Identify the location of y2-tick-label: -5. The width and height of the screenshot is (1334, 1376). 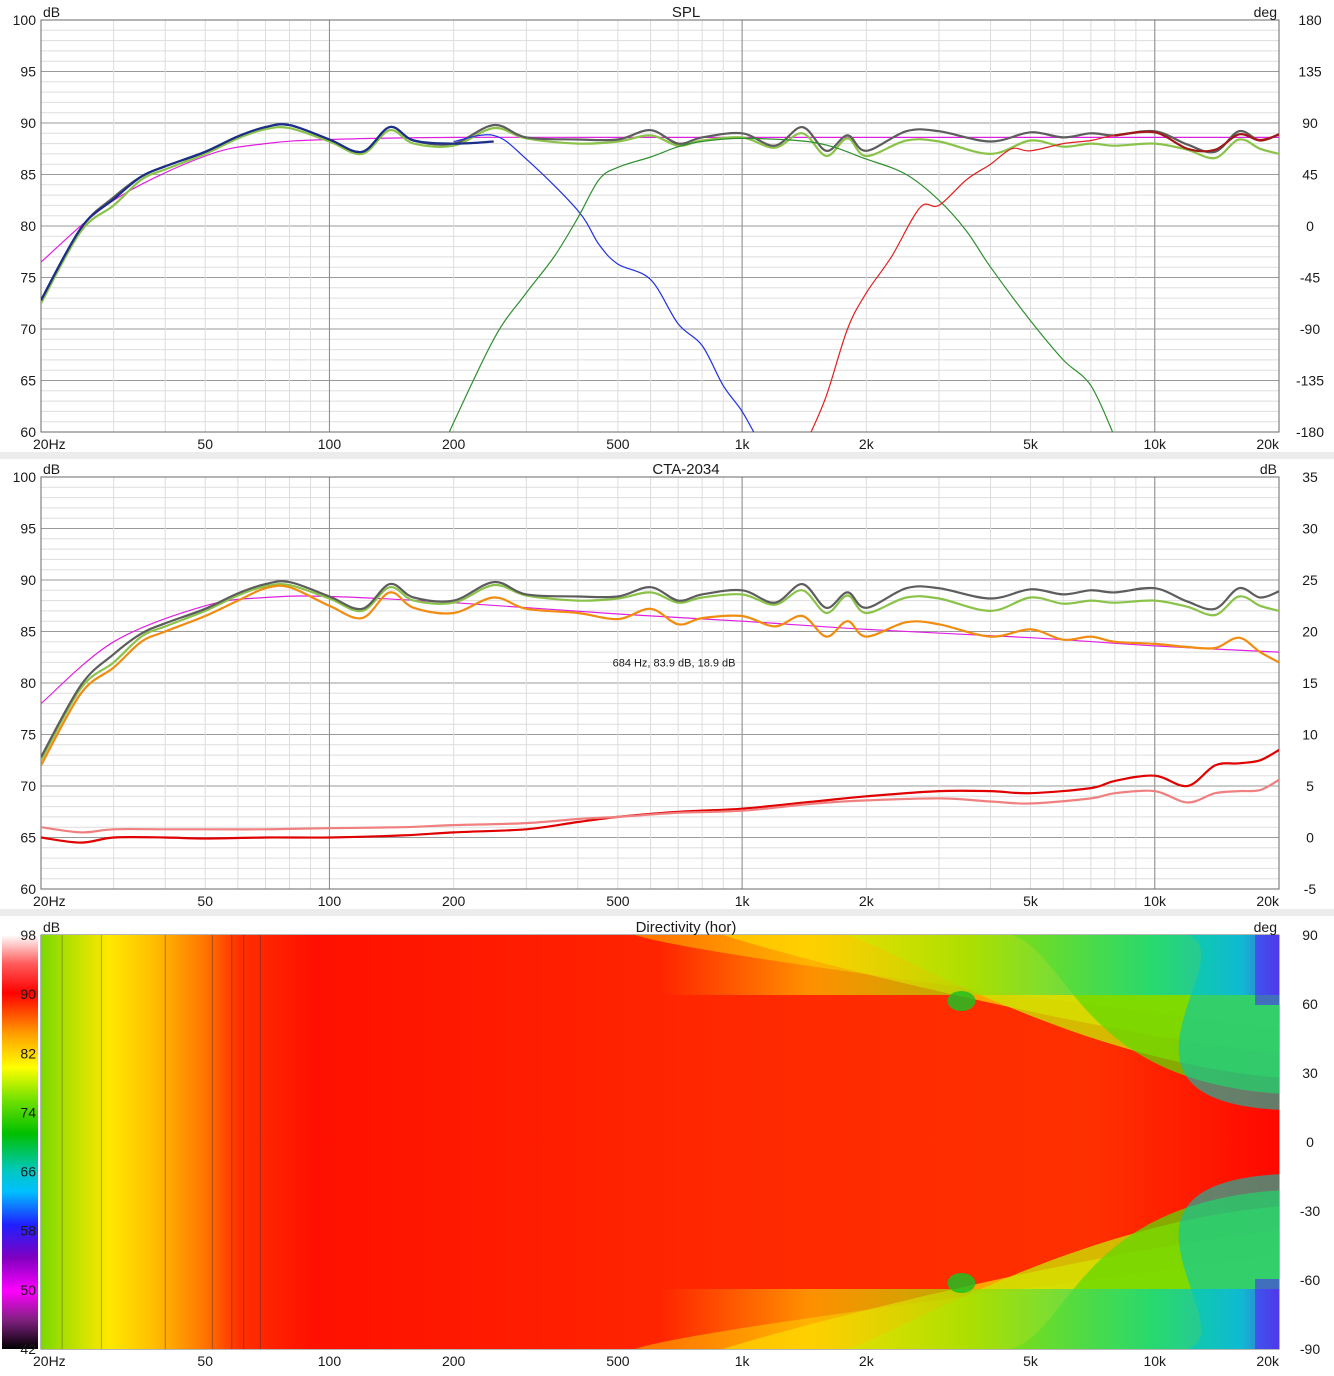
(1310, 889).